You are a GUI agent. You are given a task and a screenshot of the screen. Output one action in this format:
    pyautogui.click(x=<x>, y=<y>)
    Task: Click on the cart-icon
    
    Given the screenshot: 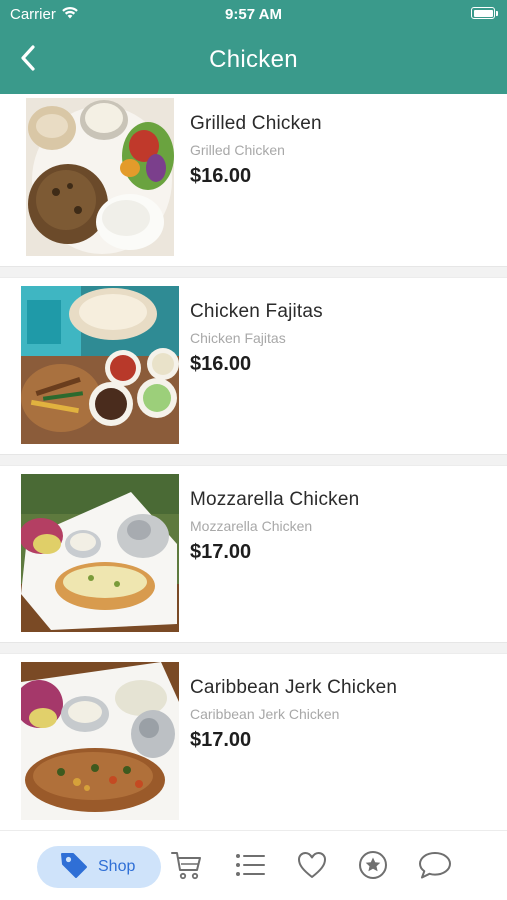 What is the action you would take?
    pyautogui.click(x=187, y=867)
    